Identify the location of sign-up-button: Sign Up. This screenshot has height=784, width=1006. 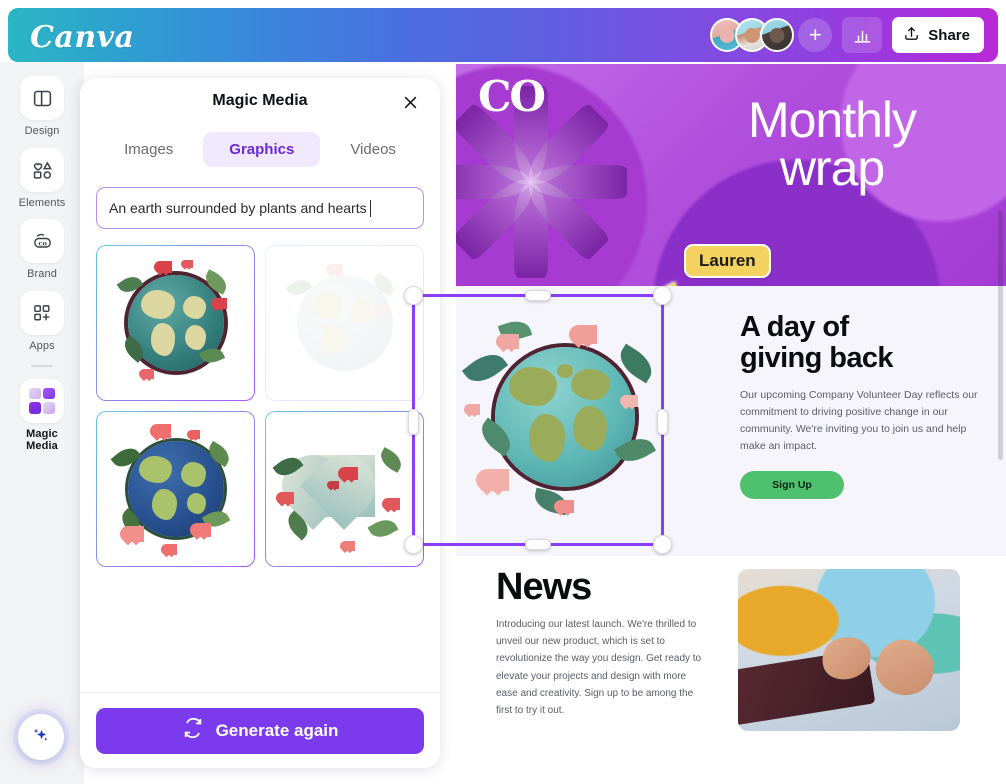
(792, 485).